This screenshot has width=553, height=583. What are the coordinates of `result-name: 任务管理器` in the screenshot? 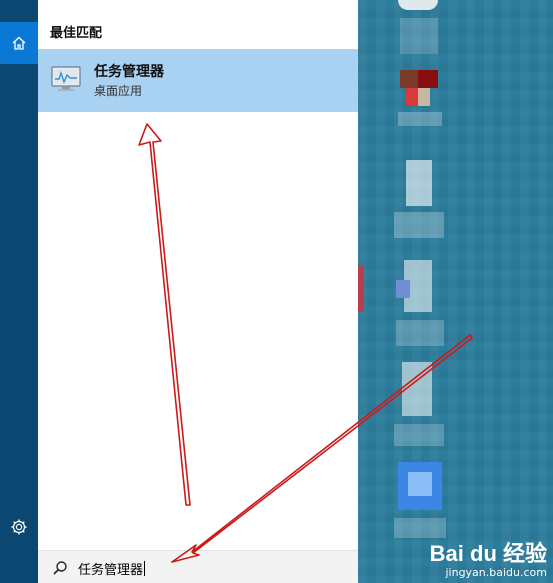 It's located at (129, 72).